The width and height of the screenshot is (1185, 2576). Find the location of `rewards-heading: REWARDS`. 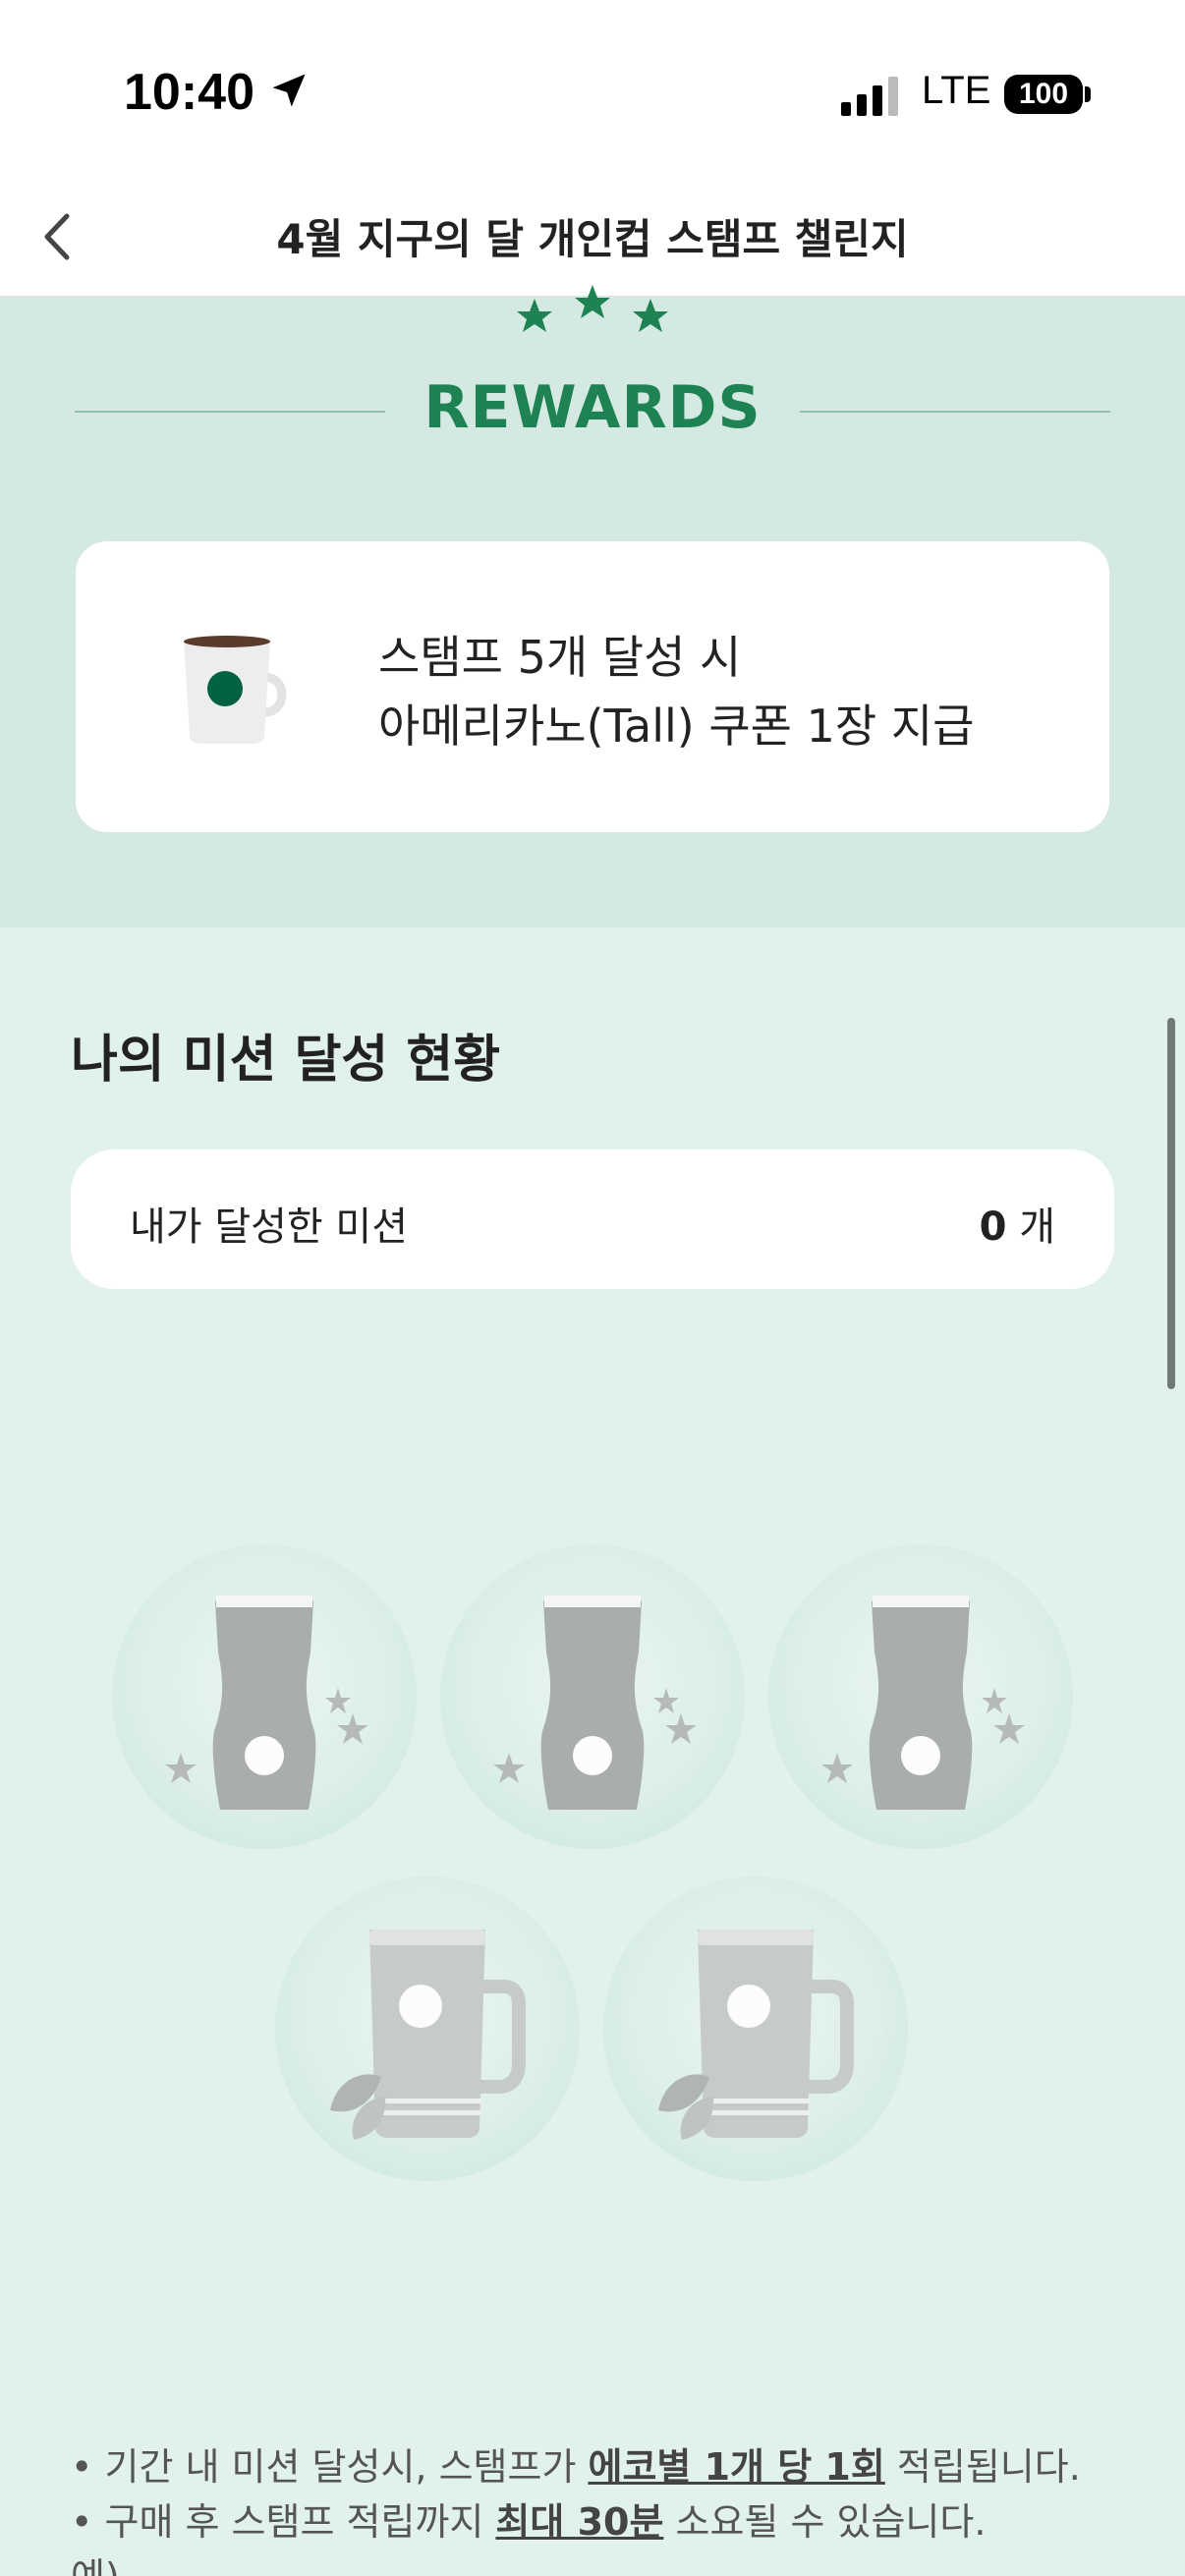

rewards-heading: REWARDS is located at coordinates (592, 407).